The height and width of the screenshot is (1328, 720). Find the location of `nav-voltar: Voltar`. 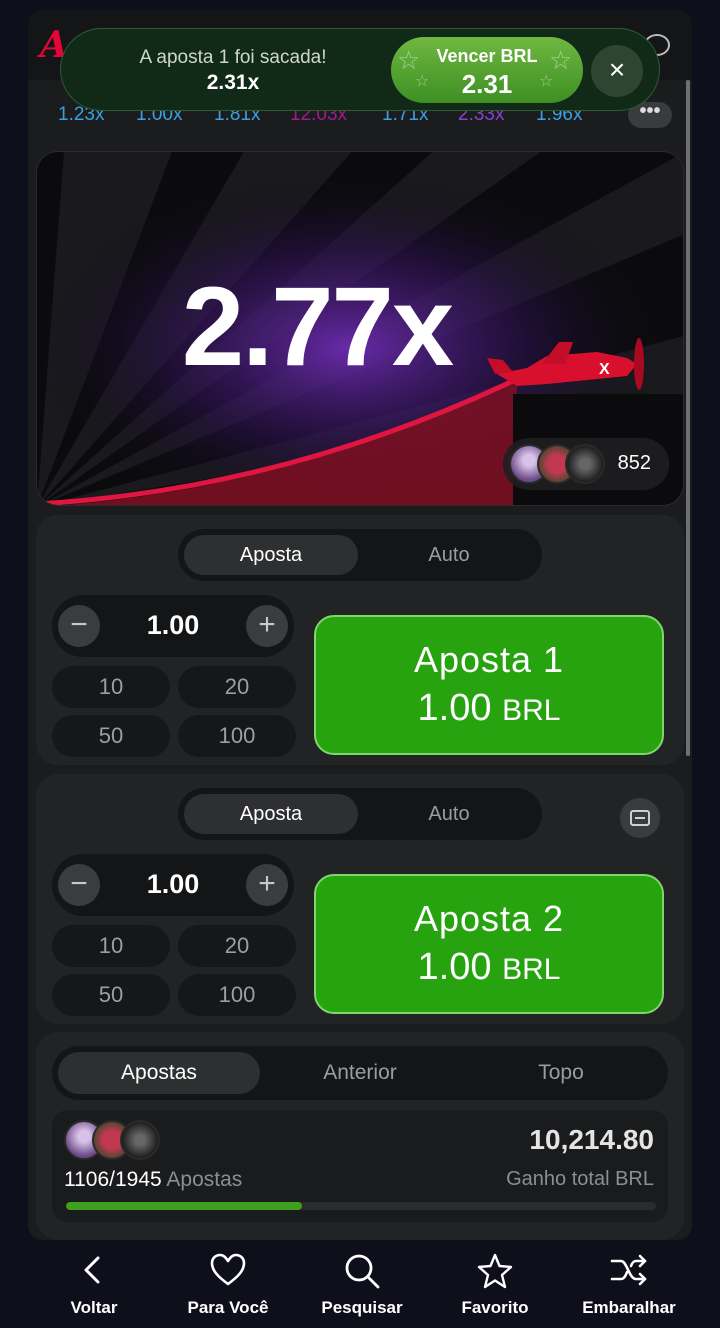

nav-voltar: Voltar is located at coordinates (94, 1284).